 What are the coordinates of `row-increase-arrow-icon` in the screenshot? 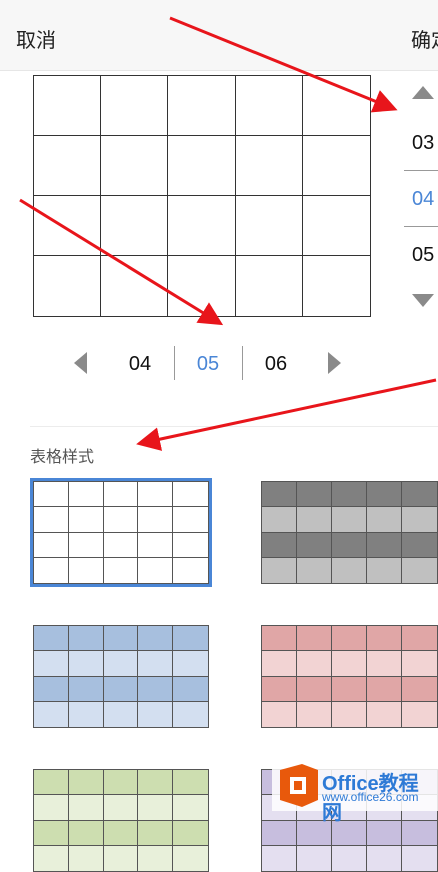 It's located at (423, 92).